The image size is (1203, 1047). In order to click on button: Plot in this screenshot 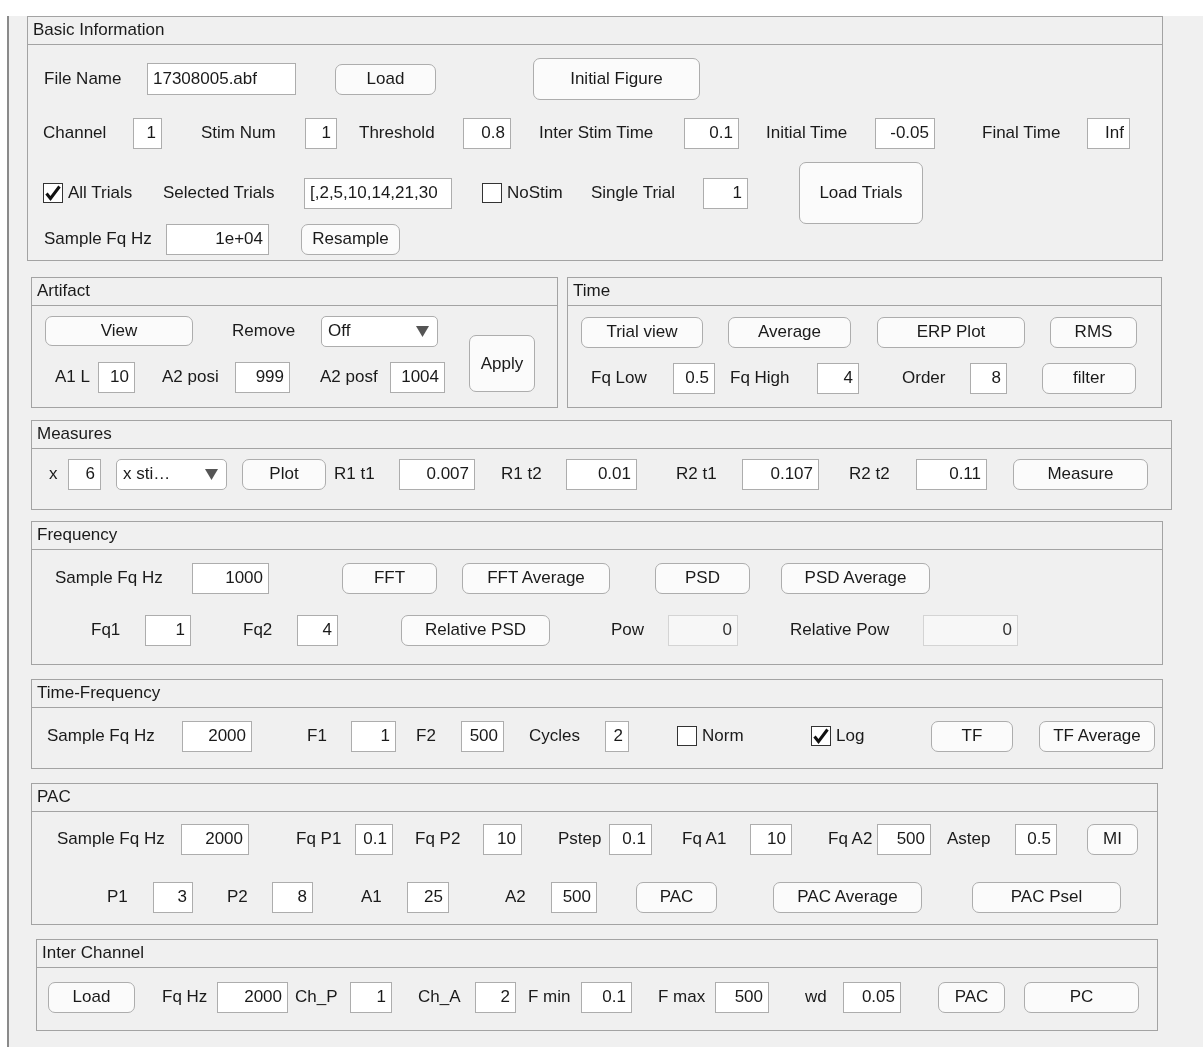, I will do `click(284, 474)`.